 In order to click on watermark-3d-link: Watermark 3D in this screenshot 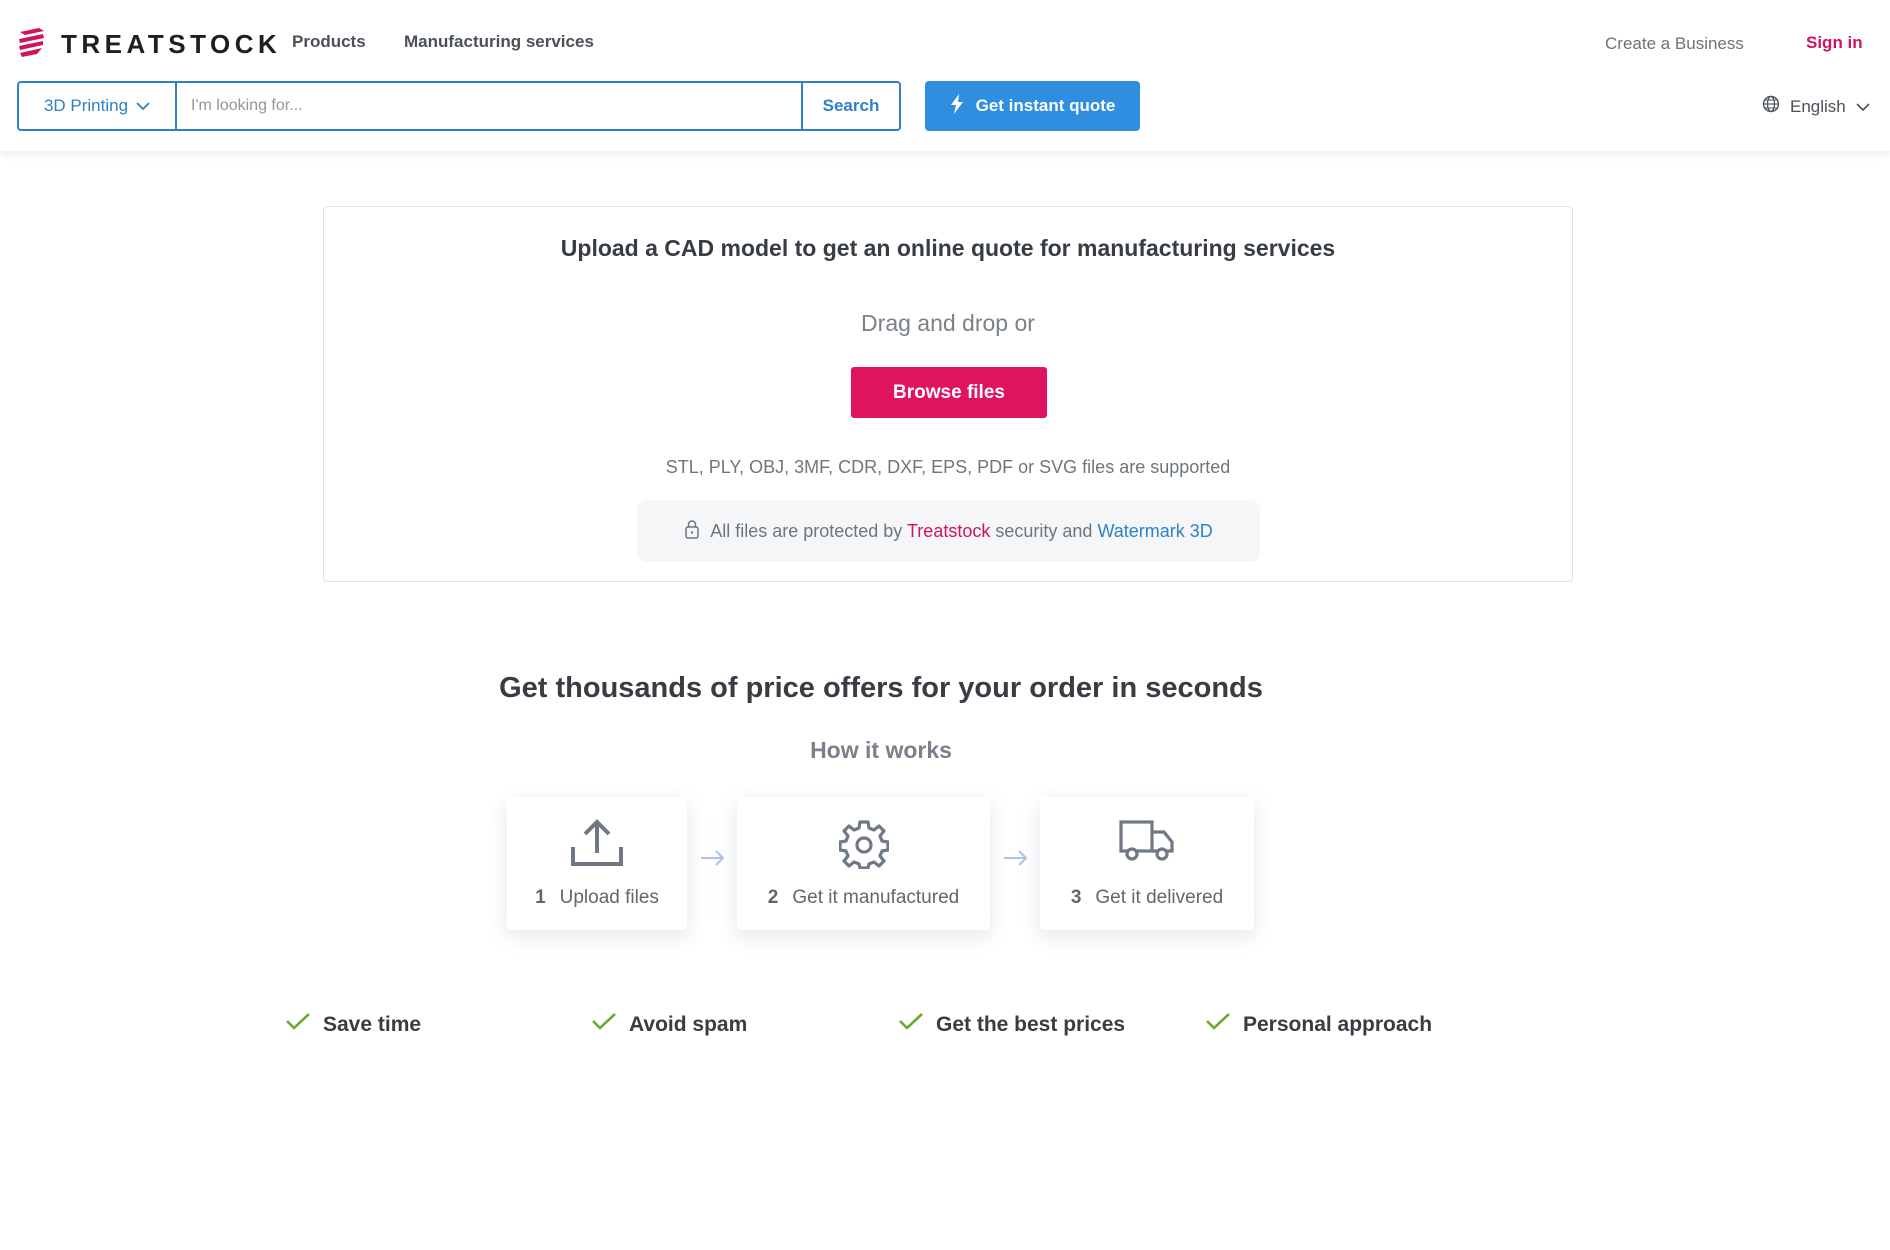, I will do `click(1154, 531)`.